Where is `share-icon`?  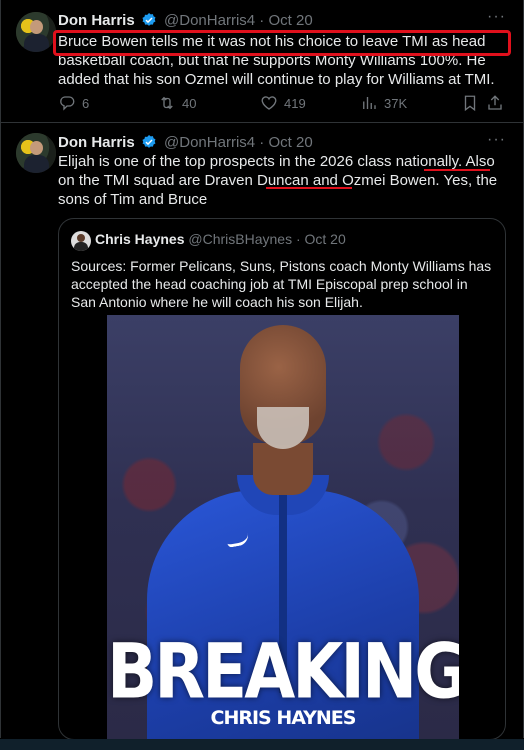 share-icon is located at coordinates (495, 102).